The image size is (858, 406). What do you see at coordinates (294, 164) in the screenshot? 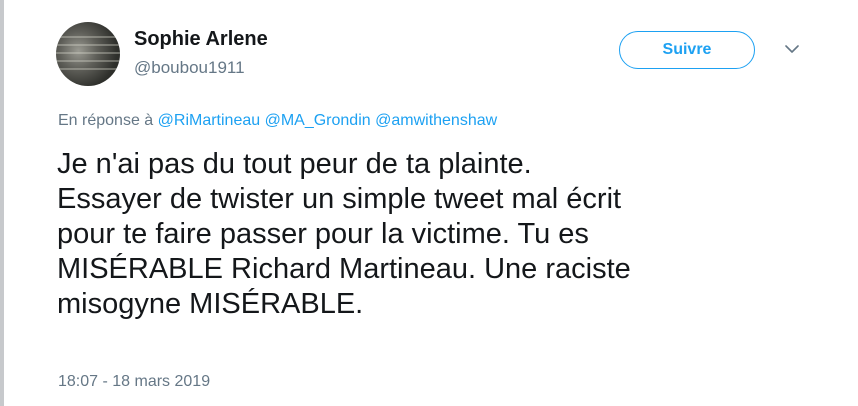
I see `tweet-line: Je n'ai pas du tout peur de ta plainte.` at bounding box center [294, 164].